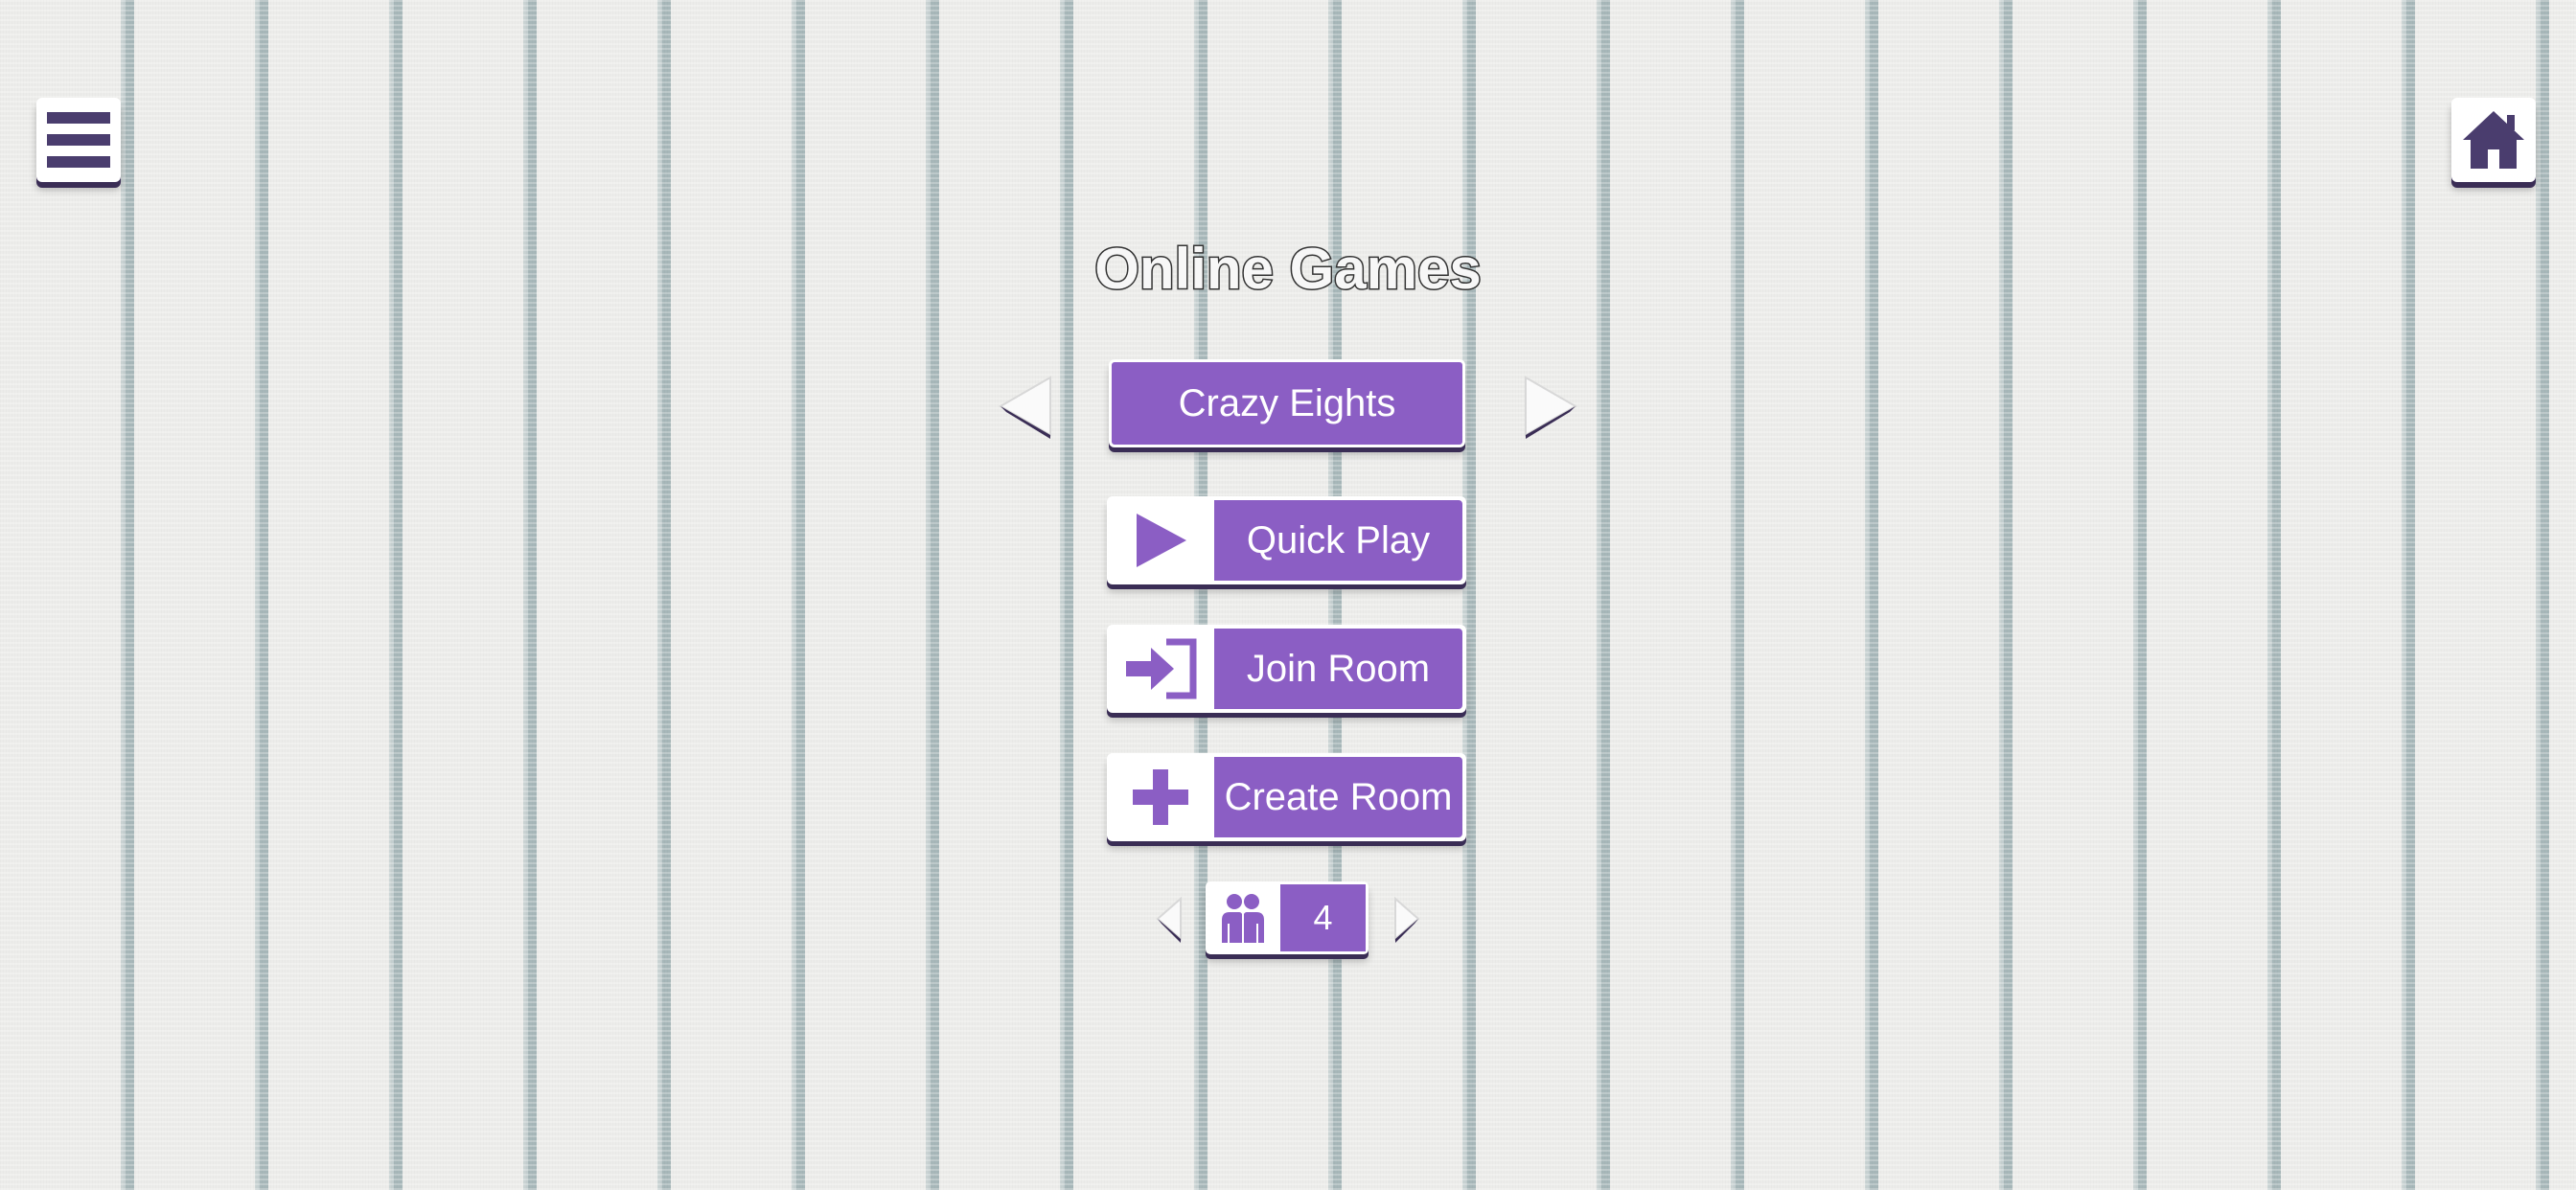  I want to click on play-icon, so click(1161, 541).